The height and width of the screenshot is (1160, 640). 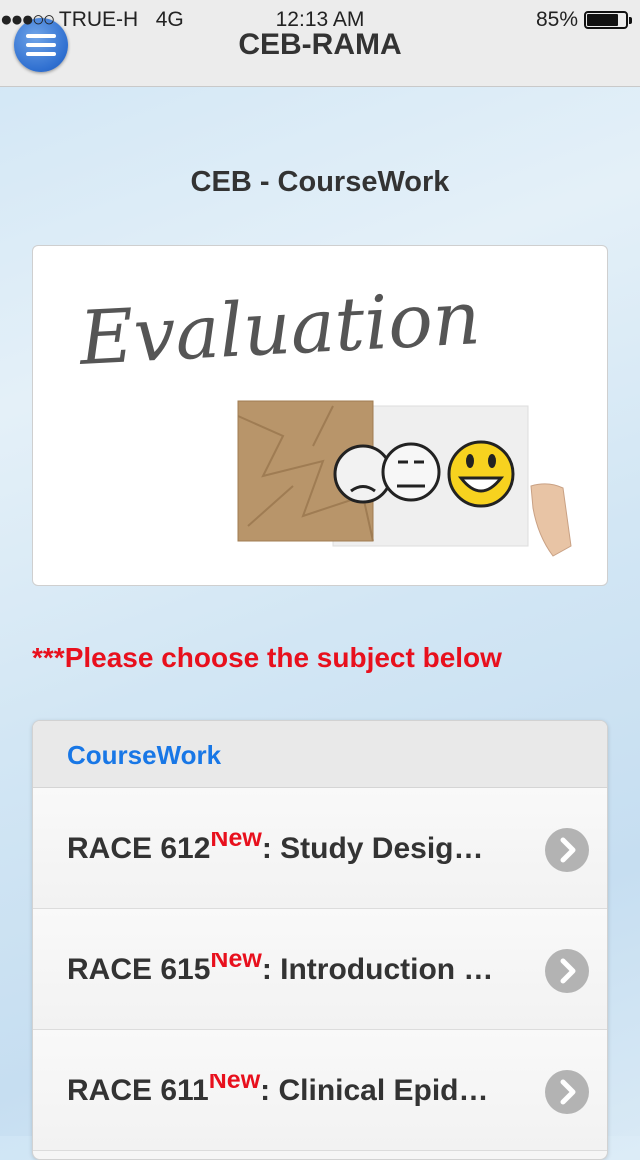 I want to click on page-title: CEB - CourseWork, so click(x=320, y=182).